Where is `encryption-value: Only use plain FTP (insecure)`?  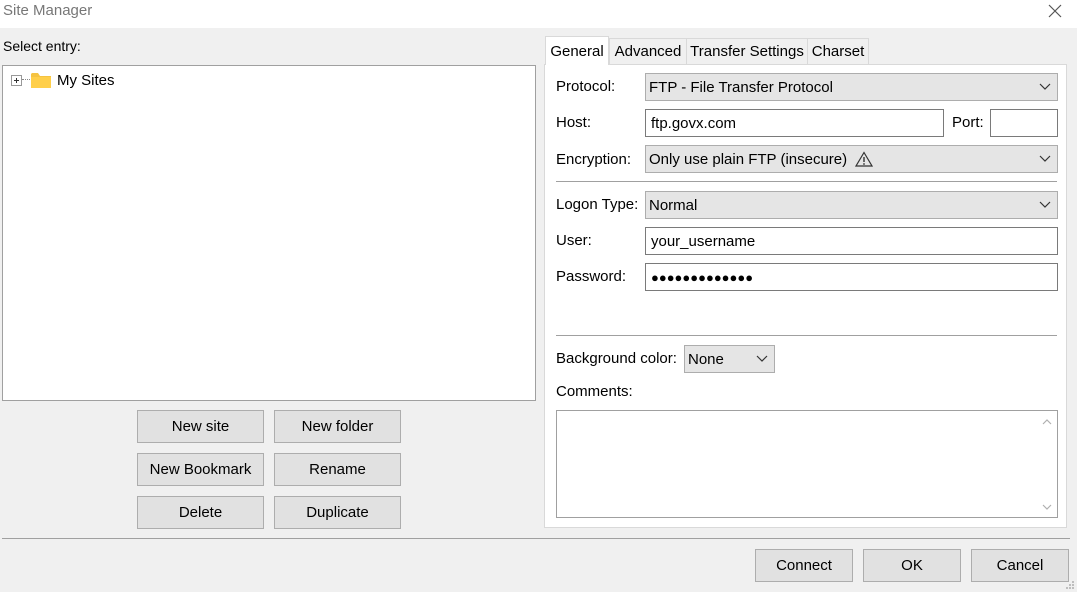
encryption-value: Only use plain FTP (insecure) is located at coordinates (748, 159).